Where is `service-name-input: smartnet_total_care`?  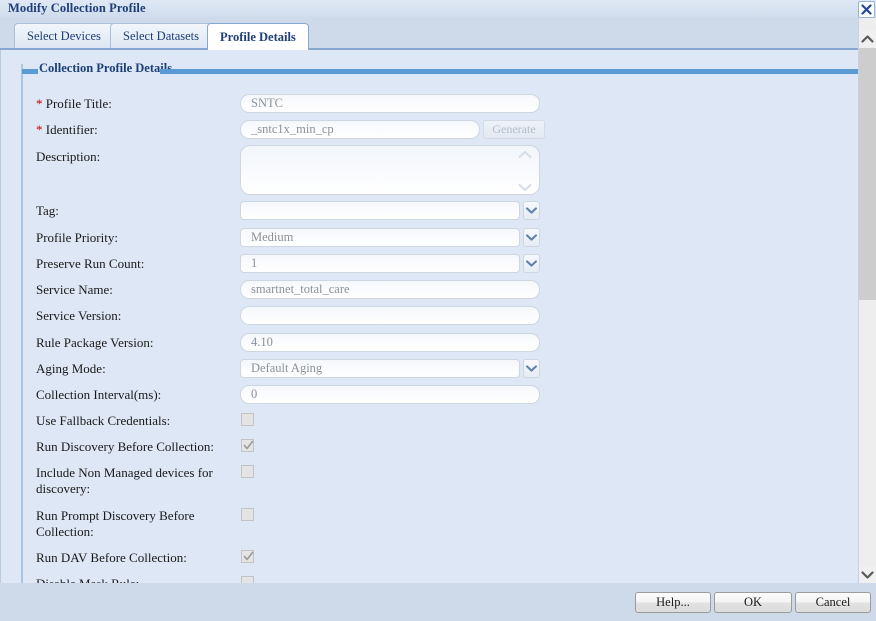
service-name-input: smartnet_total_care is located at coordinates (390, 289).